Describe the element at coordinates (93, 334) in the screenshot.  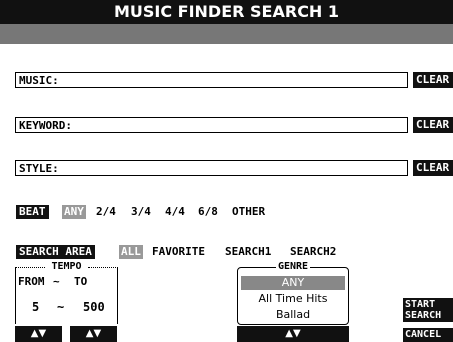
I see `tempo-to-up-down-button: ▲▼` at that location.